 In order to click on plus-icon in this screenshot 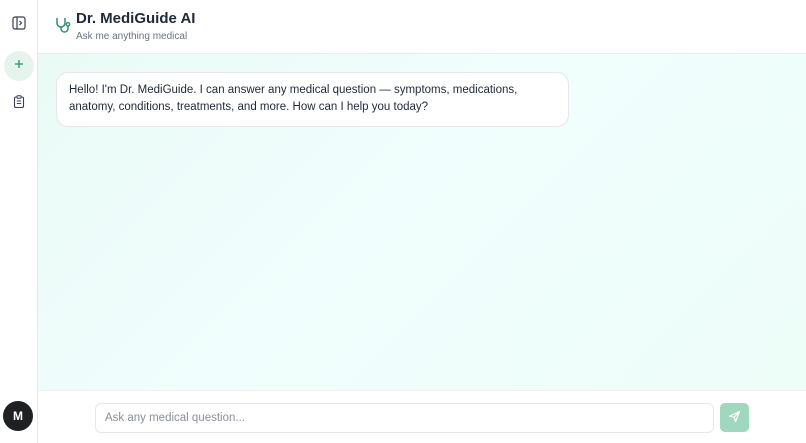, I will do `click(19, 66)`.